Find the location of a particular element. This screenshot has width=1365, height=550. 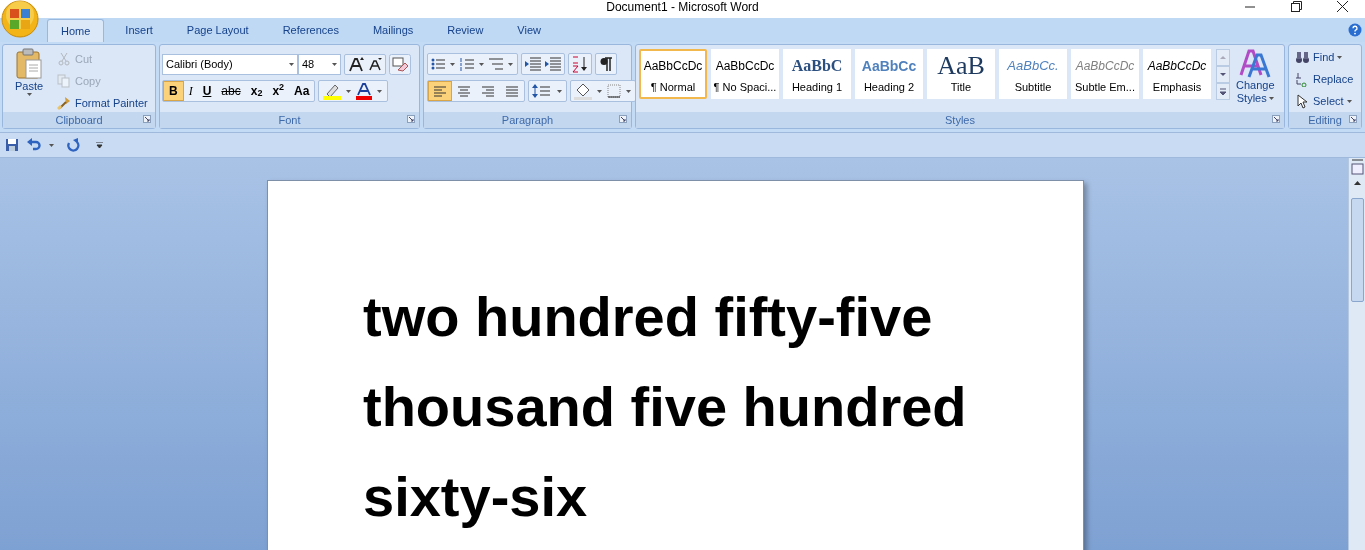

font-color-icon is located at coordinates (364, 91).